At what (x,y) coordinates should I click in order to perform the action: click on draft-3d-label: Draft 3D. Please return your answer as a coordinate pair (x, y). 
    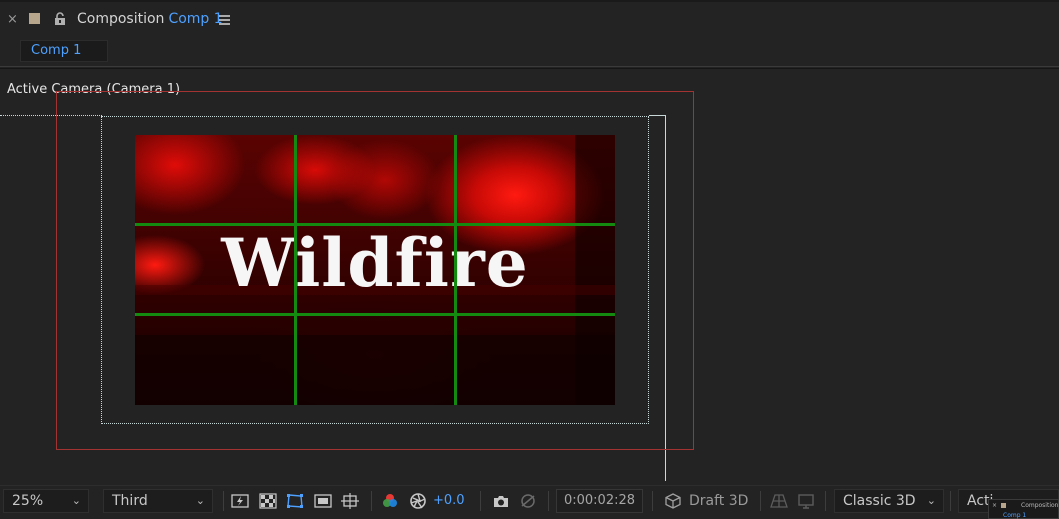
    Looking at the image, I should click on (718, 501).